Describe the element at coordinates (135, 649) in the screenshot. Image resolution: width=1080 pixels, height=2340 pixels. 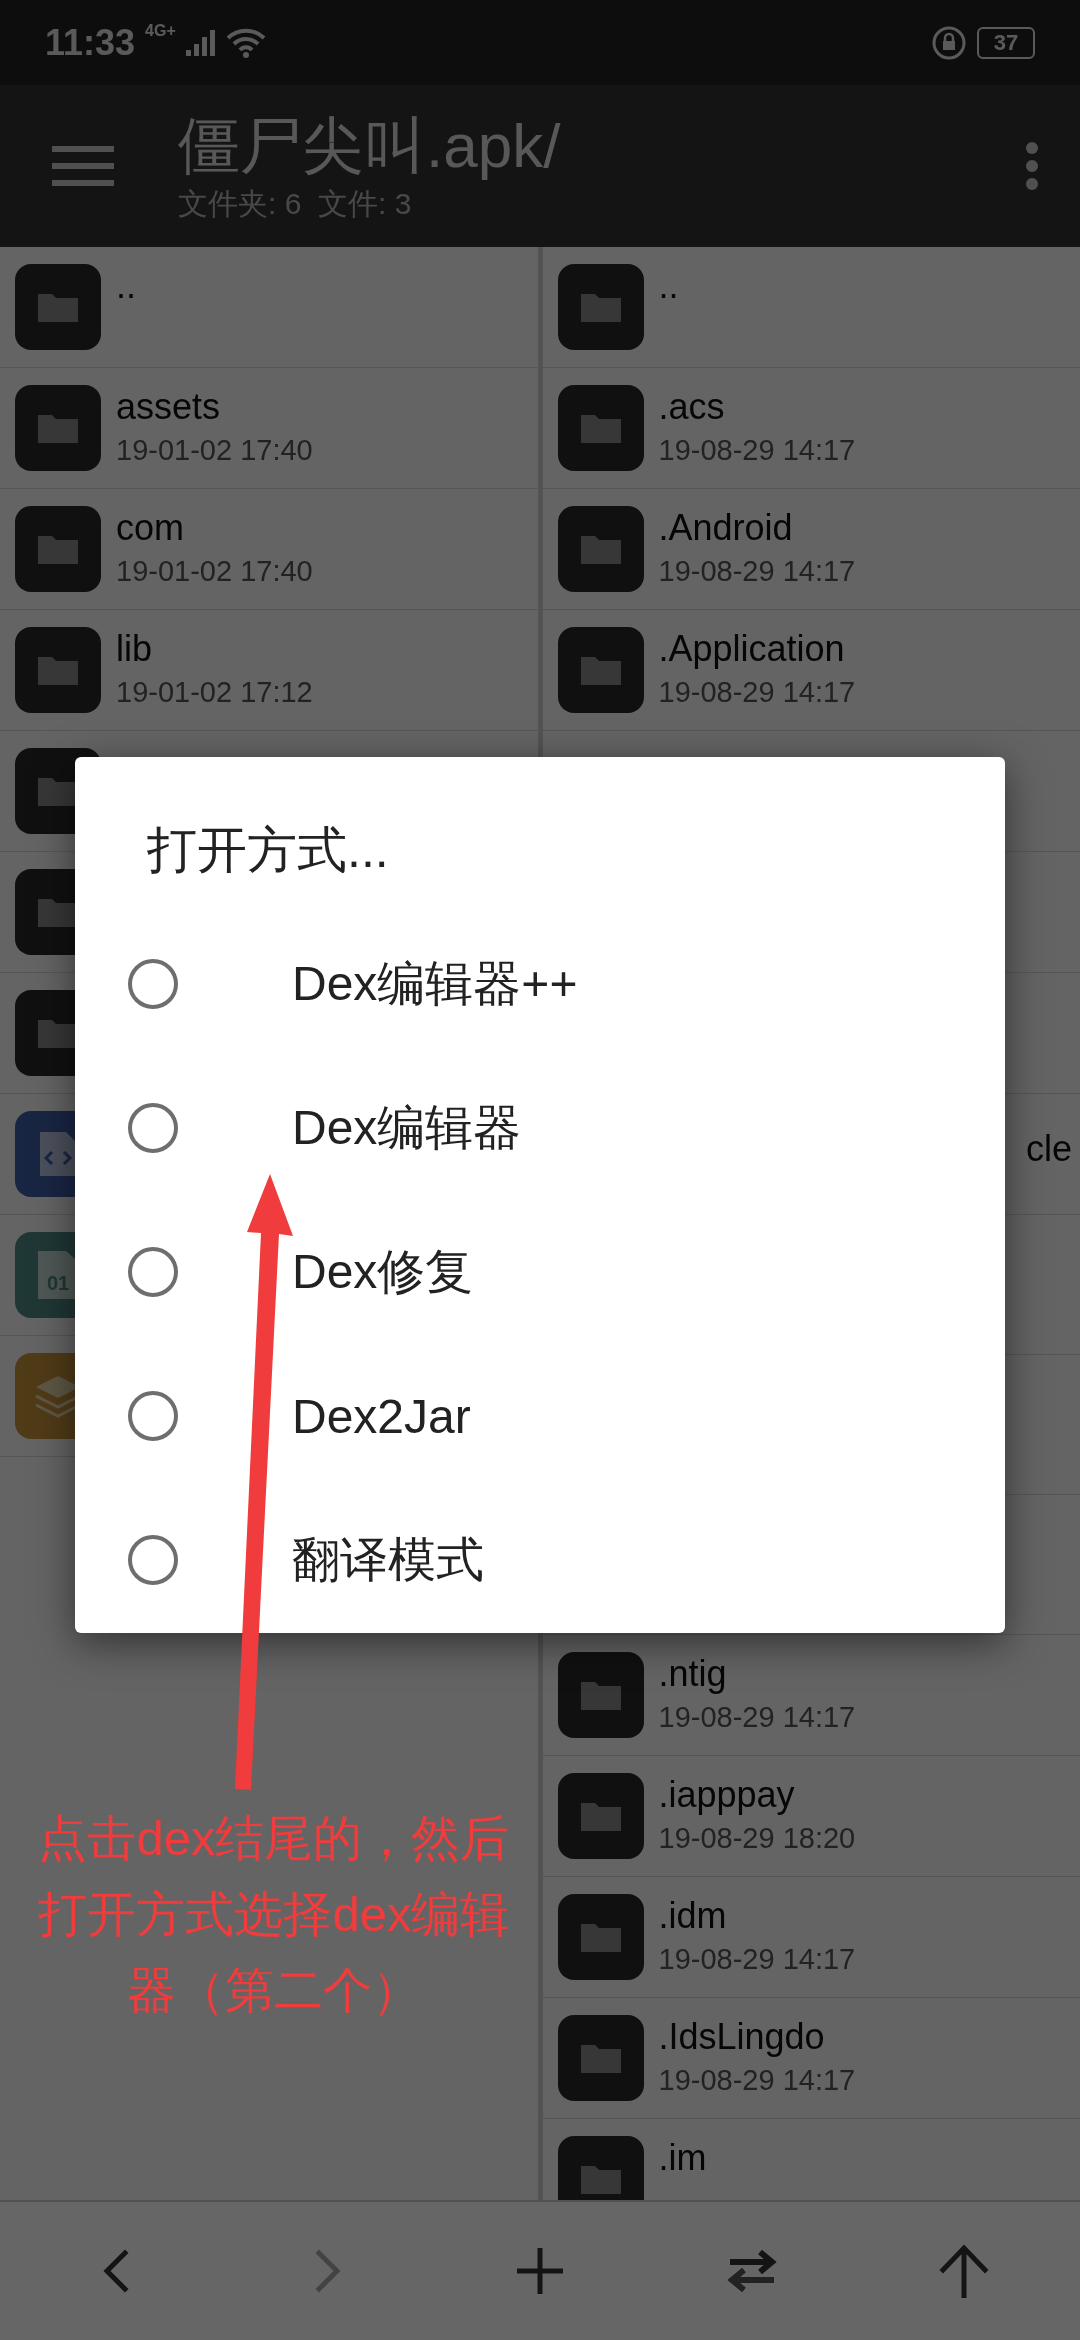
I see `file-name: lib` at that location.